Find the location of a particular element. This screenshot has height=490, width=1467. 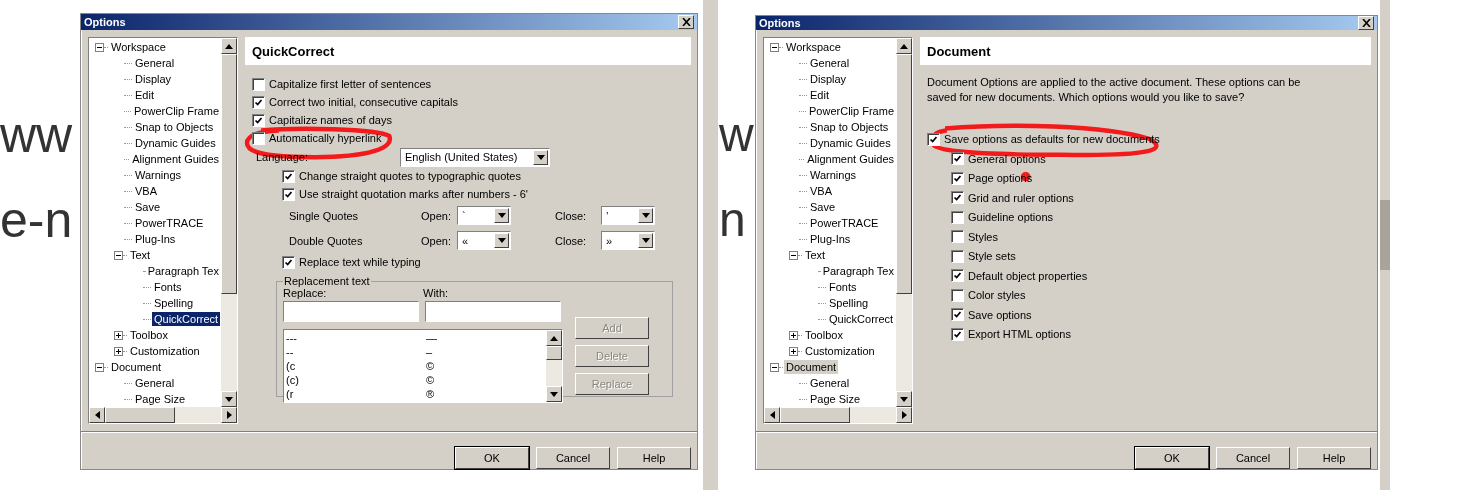

tree-item: PowerTRACE is located at coordinates (169, 223).